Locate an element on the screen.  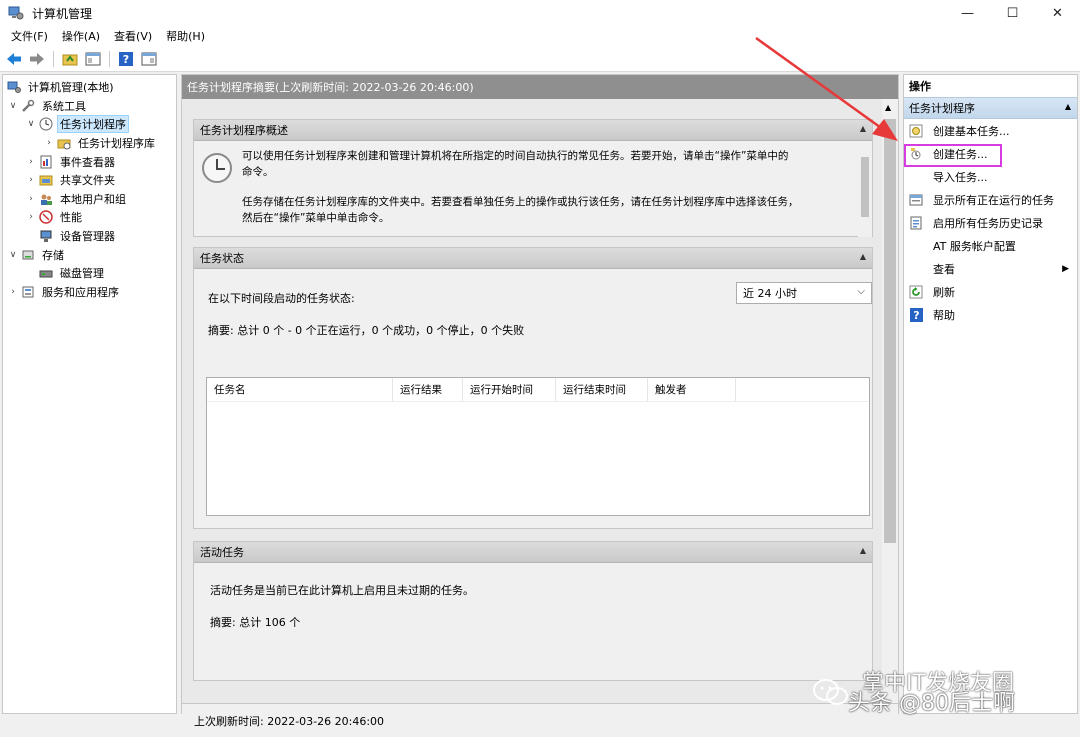
basic-task-icon is located at coordinates (916, 131).